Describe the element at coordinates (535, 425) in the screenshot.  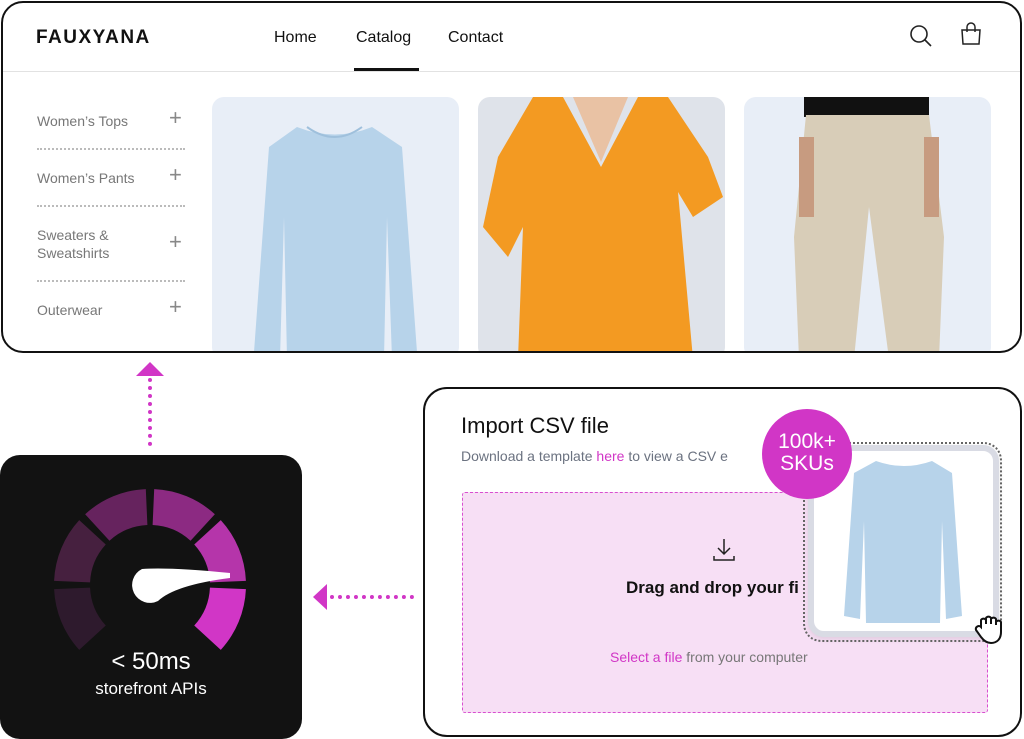
I see `import-title: Import CSV file` at that location.